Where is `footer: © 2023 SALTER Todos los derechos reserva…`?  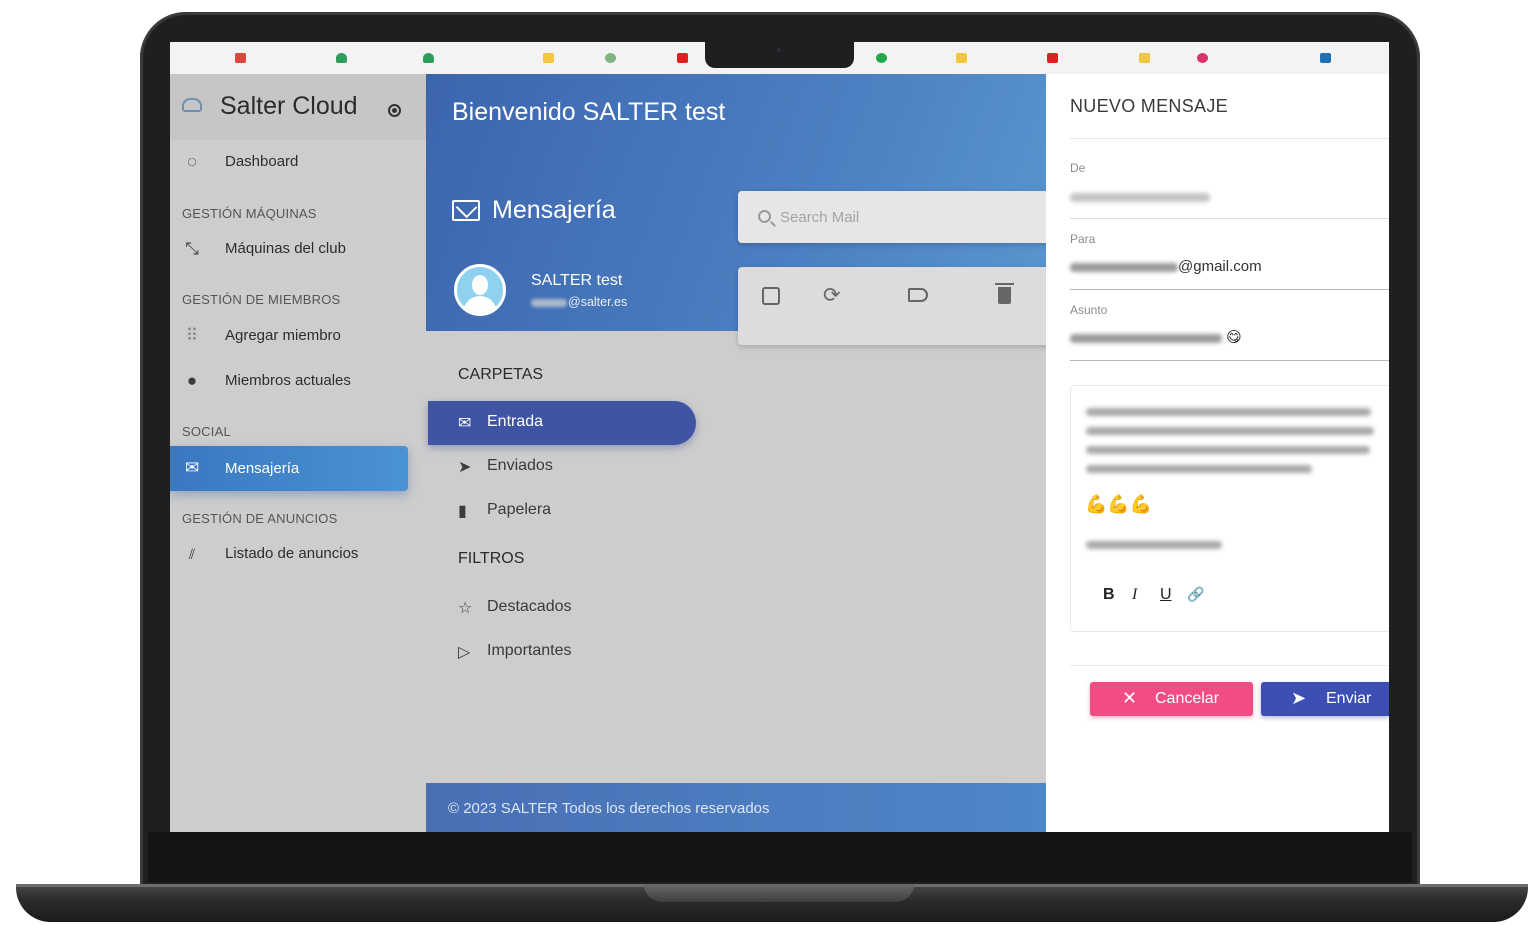 footer: © 2023 SALTER Todos los derechos reserva… is located at coordinates (736, 807).